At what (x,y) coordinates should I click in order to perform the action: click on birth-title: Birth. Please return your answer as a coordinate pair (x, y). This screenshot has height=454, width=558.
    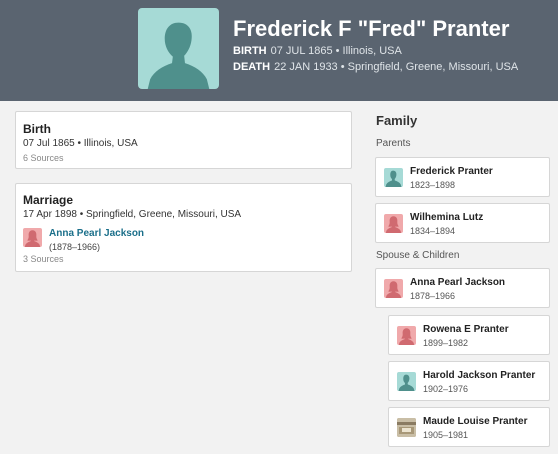
    Looking at the image, I should click on (37, 129).